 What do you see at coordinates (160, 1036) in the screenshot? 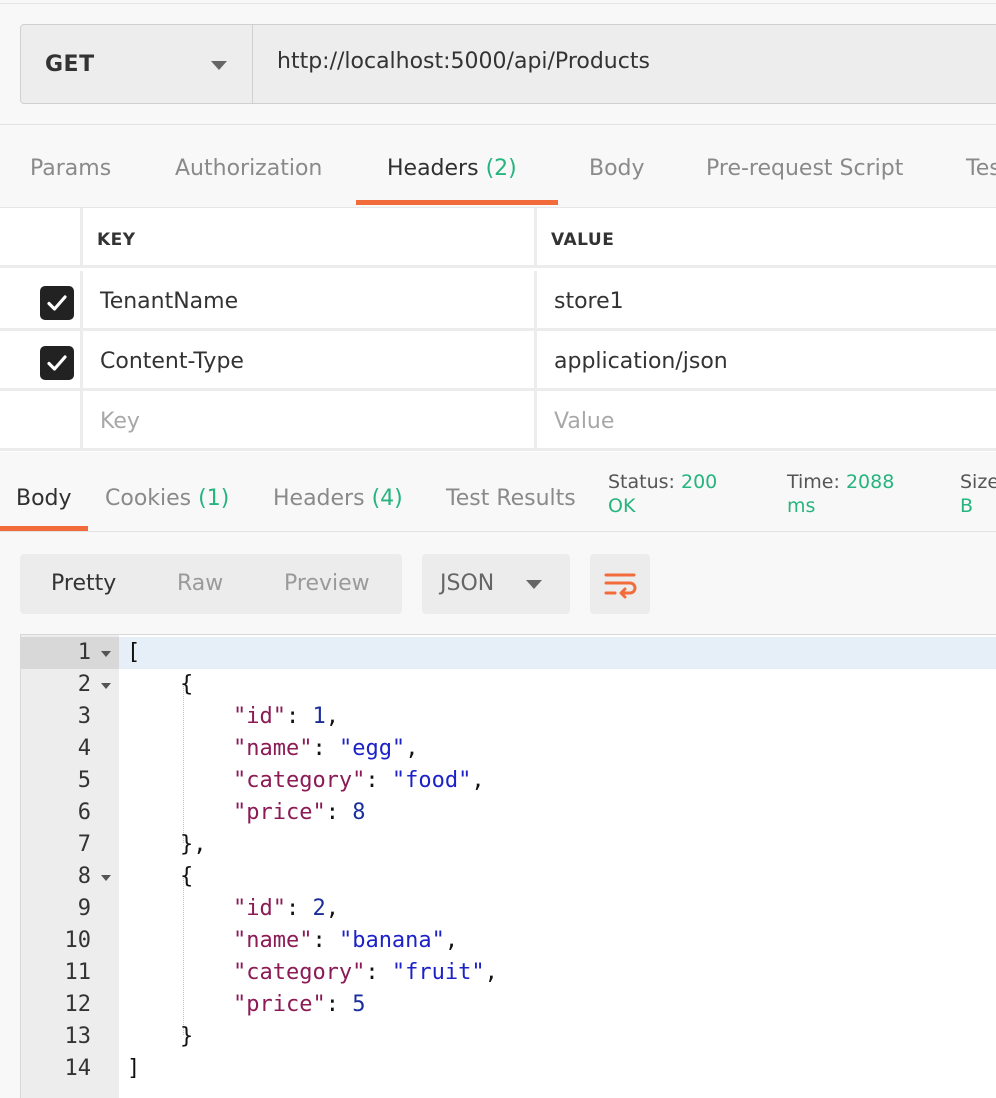
I see `code-text: }` at bounding box center [160, 1036].